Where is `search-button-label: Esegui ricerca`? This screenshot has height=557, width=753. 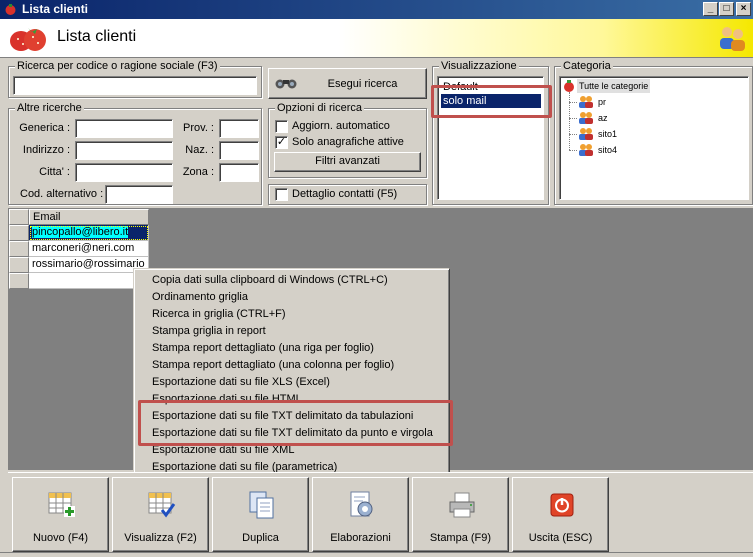
search-button-label: Esegui ricerca is located at coordinates (362, 84).